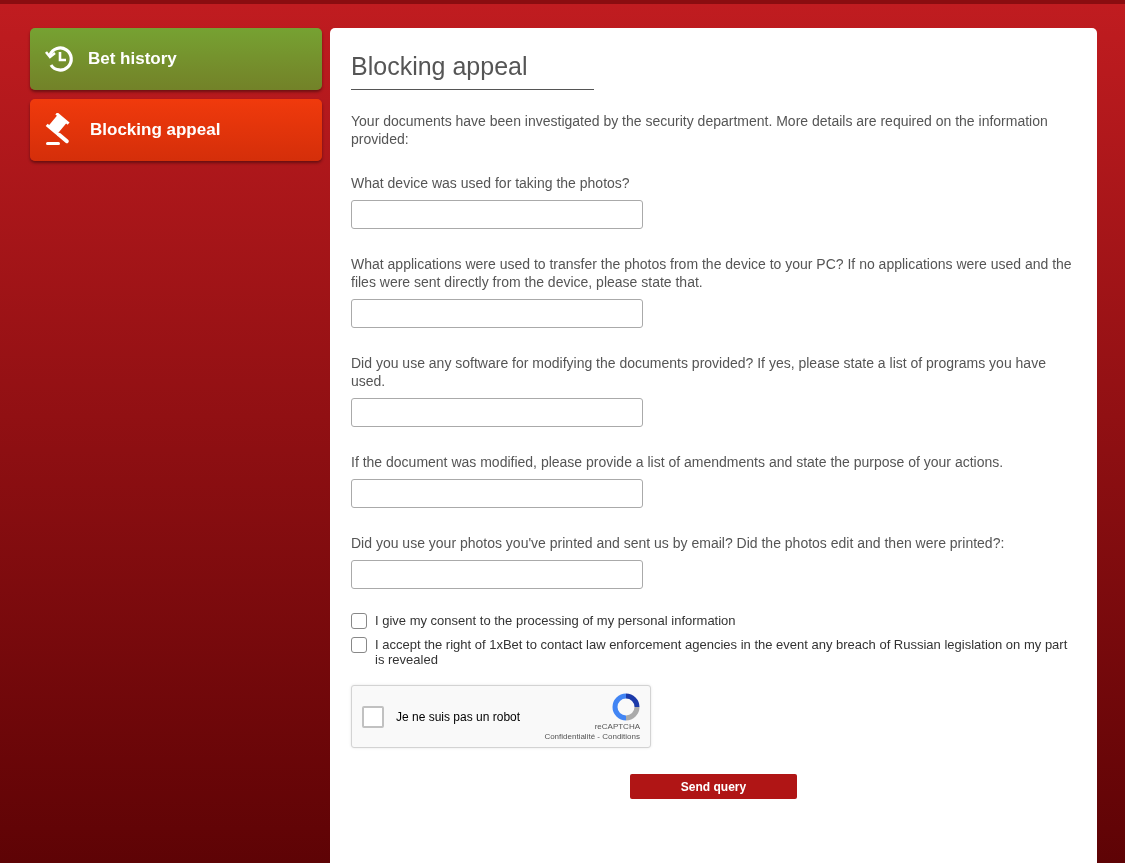 Image resolution: width=1125 pixels, height=863 pixels. Describe the element at coordinates (459, 716) in the screenshot. I see `captcha-label: Je ne suis pas un robot` at that location.